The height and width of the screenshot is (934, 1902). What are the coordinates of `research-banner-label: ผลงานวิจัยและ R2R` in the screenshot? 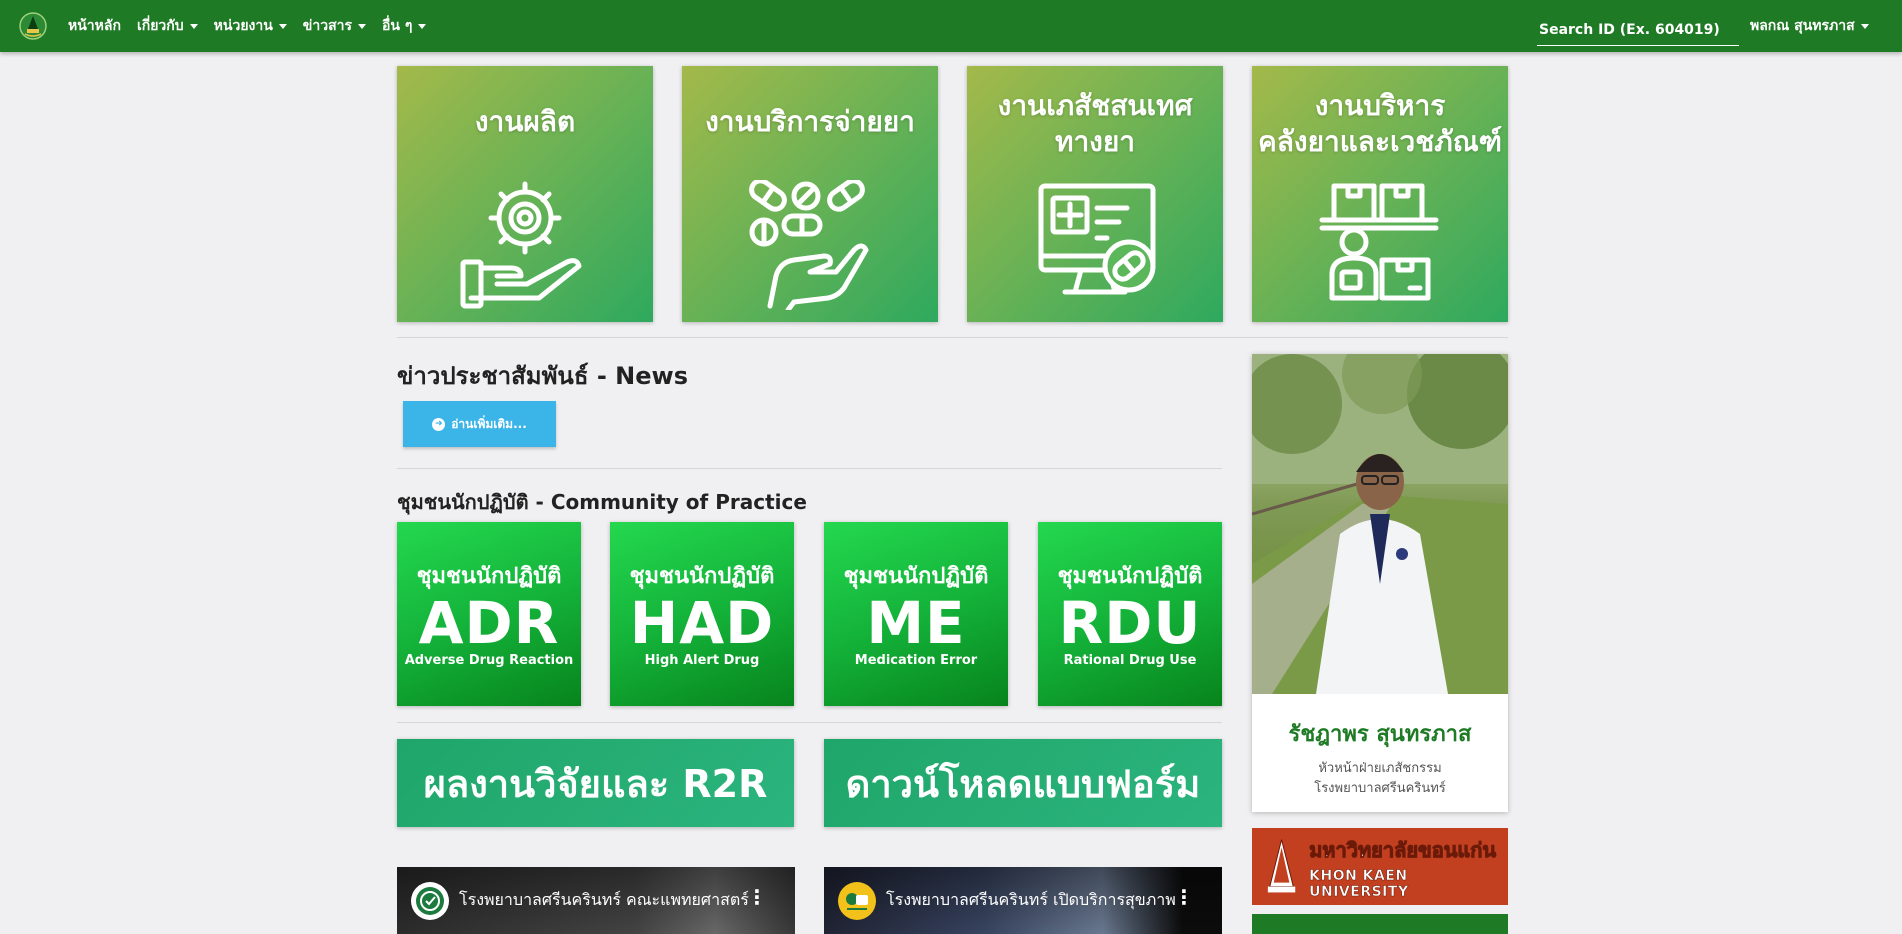 It's located at (595, 783).